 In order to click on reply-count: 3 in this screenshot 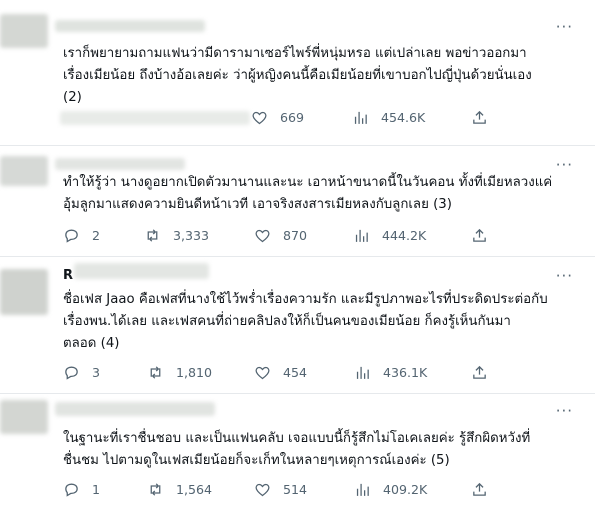, I will do `click(96, 372)`.